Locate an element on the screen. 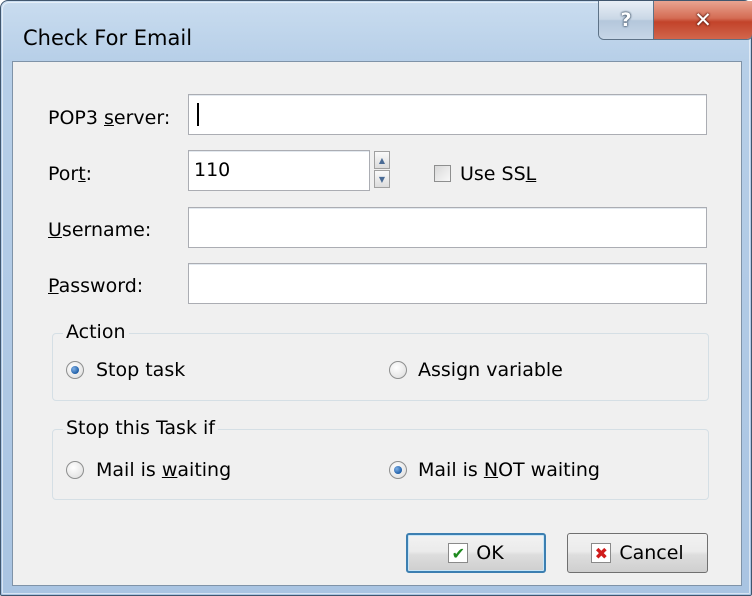  use-ssl-label: Use SSL is located at coordinates (498, 174).